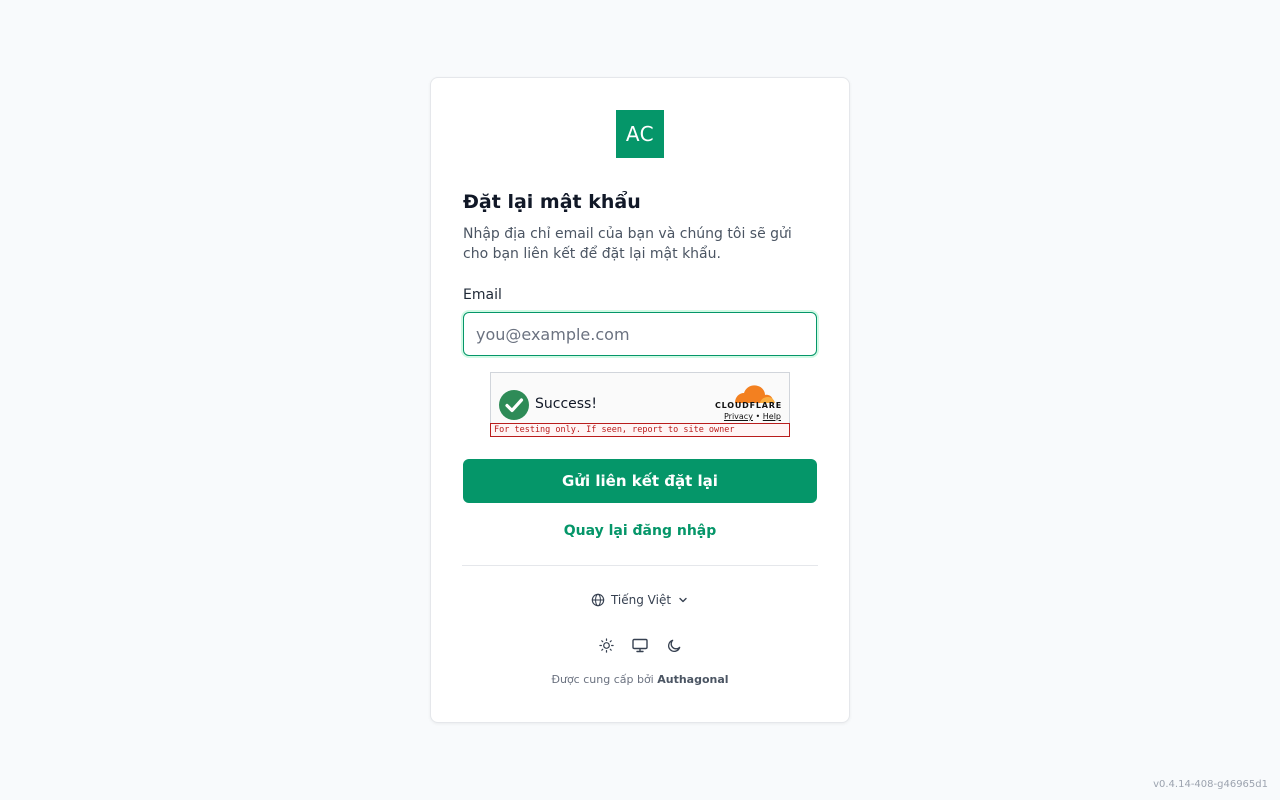 This screenshot has width=1280, height=800. I want to click on moon-icon, so click(673, 645).